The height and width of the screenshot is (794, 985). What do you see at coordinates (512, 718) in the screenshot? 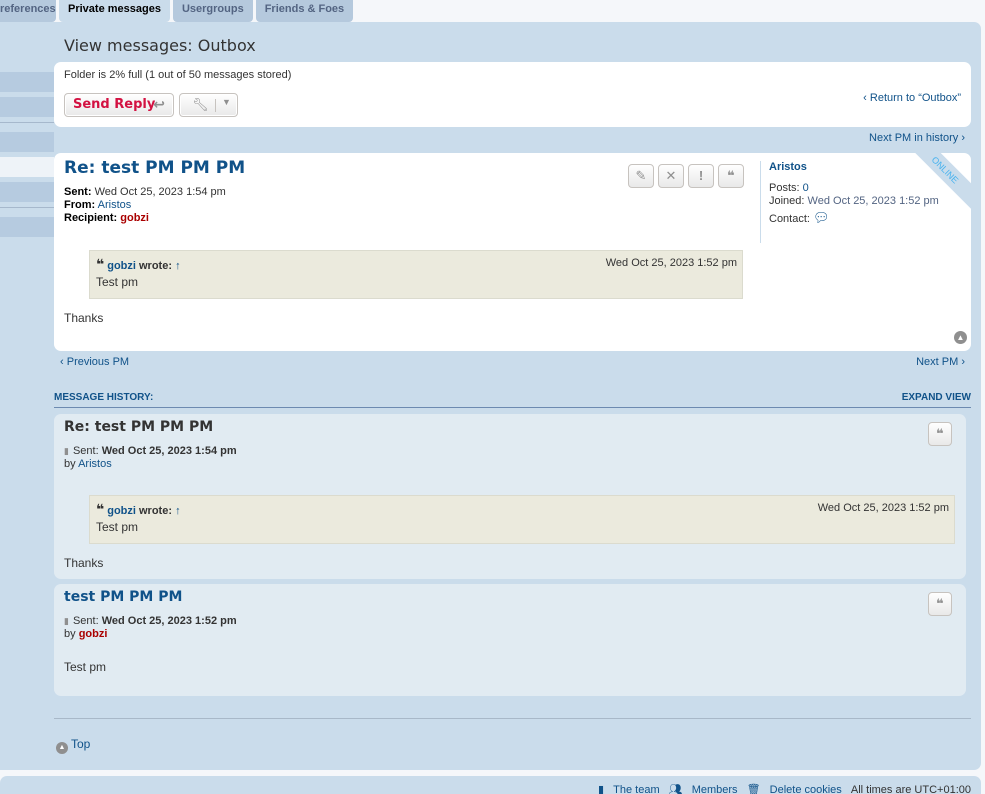
I see `divider` at bounding box center [512, 718].